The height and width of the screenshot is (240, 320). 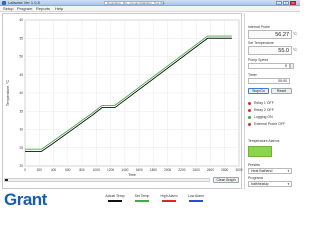 I want to click on x-axis-label: Time, so click(x=132, y=175).